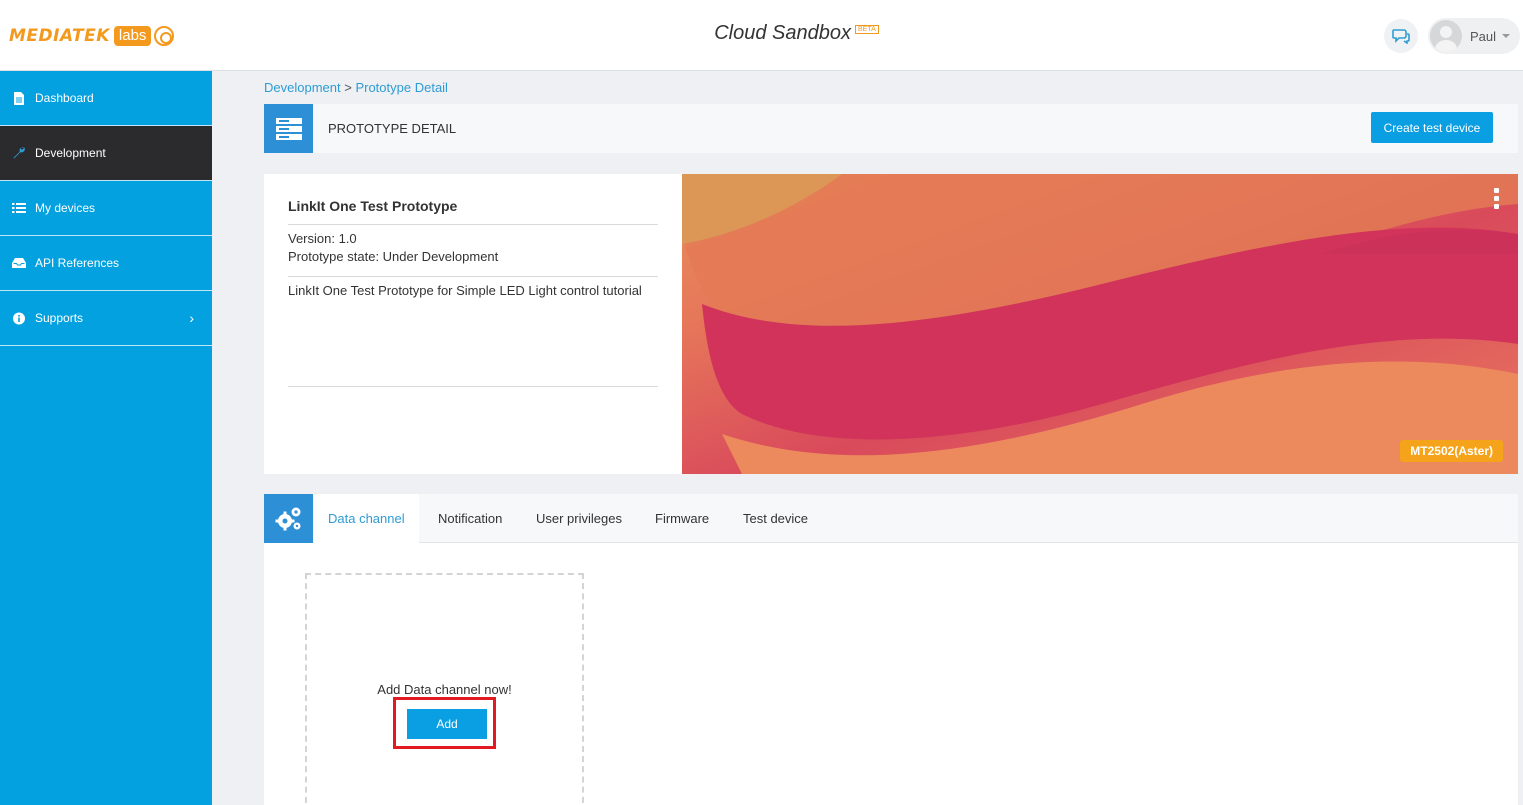 The width and height of the screenshot is (1523, 805). What do you see at coordinates (401, 87) in the screenshot?
I see `breadcrumb-current: Prototype Detail` at bounding box center [401, 87].